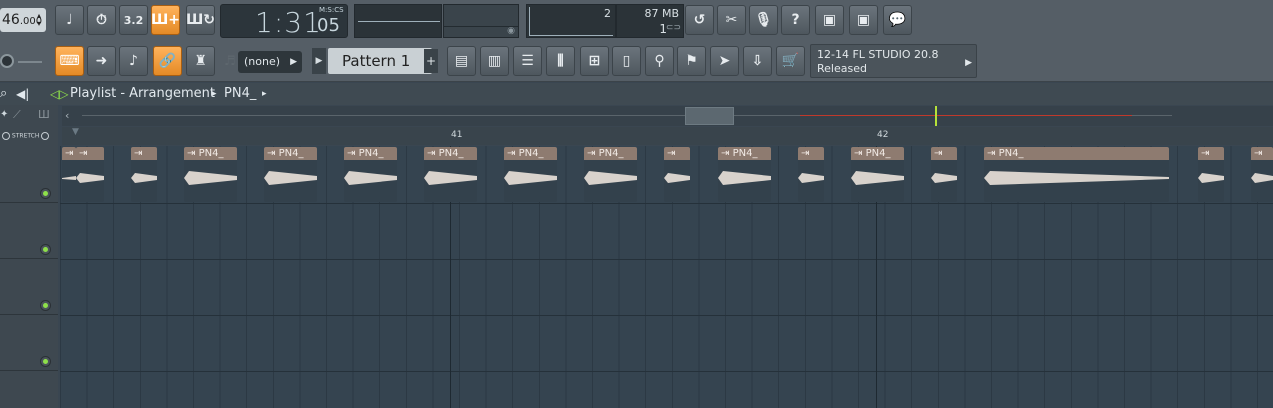 This screenshot has height=408, width=1273. Describe the element at coordinates (45, 361) in the screenshot. I see `track-4-mute-button` at that location.